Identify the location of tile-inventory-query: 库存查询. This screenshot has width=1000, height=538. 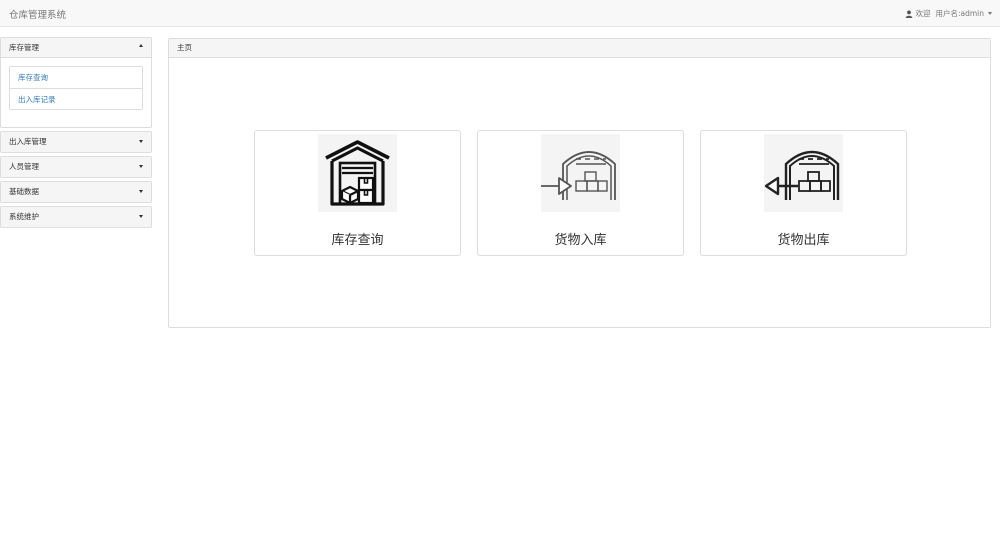
(357, 193).